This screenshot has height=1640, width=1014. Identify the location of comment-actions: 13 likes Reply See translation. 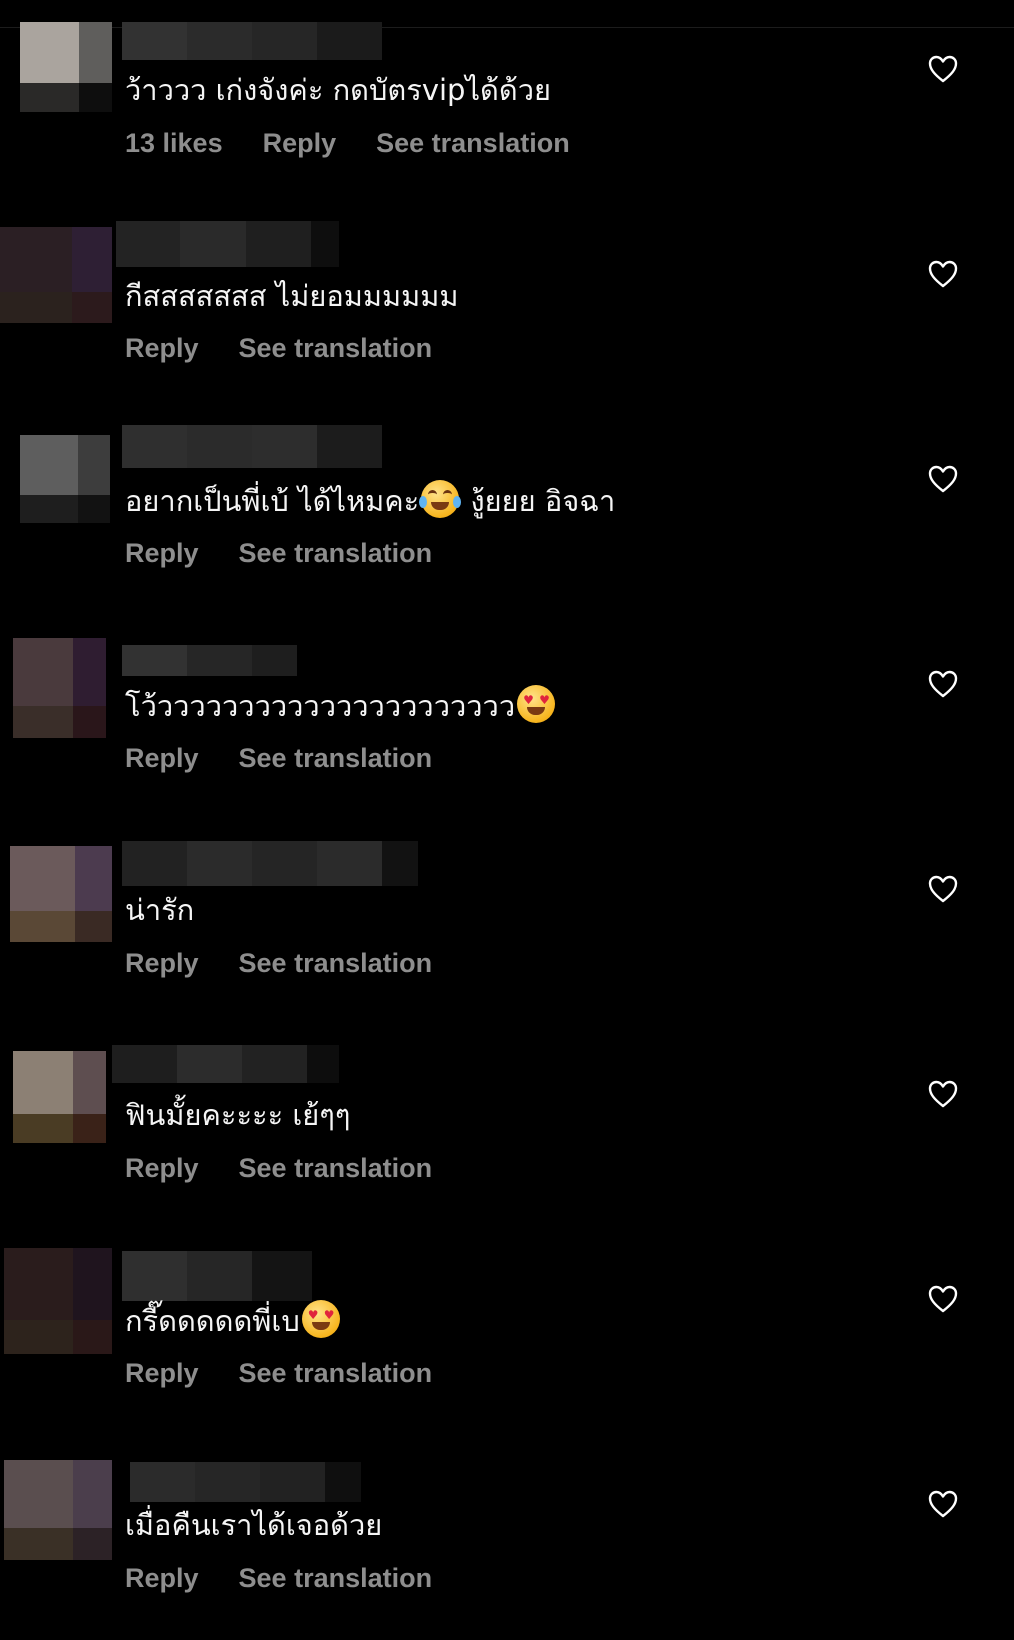
(347, 143).